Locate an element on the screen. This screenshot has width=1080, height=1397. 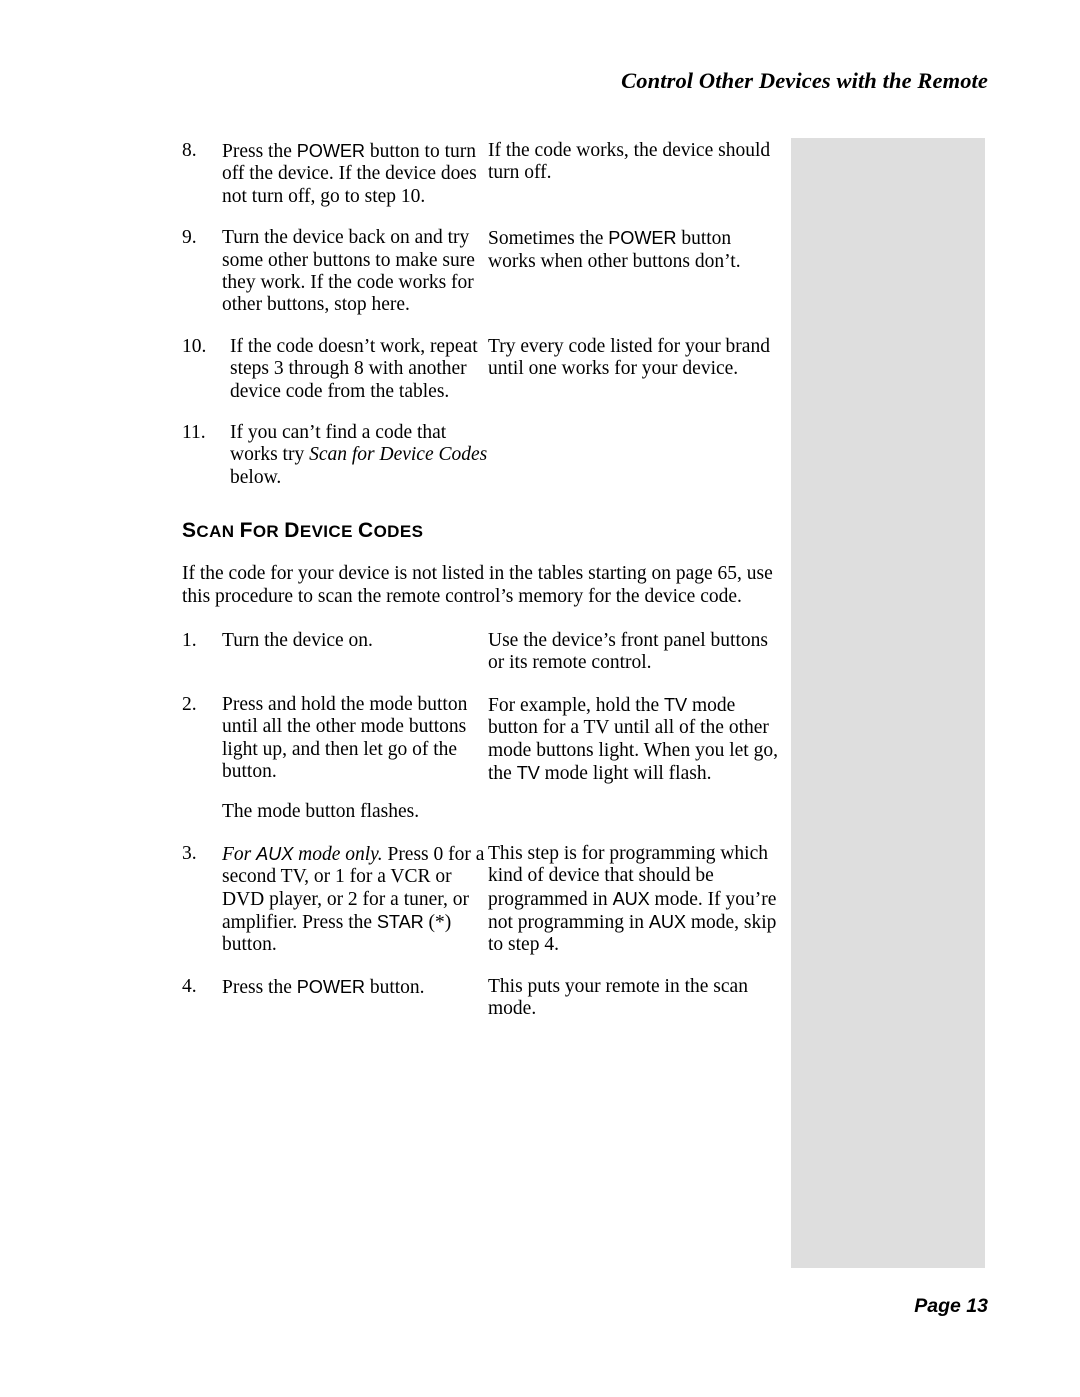
step-explanation-text: This puts your remote in the scan mode. is located at coordinates (618, 997).